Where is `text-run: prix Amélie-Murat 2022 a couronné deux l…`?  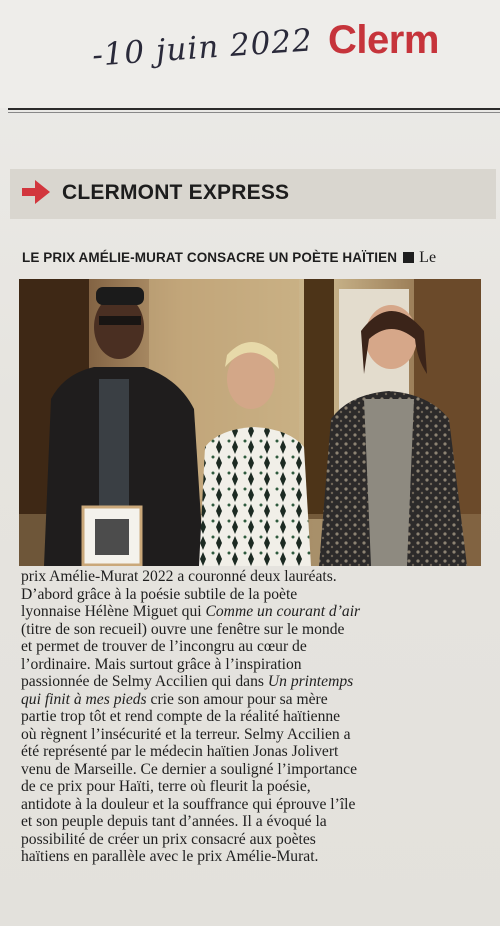 text-run: prix Amélie-Murat 2022 a couronné deux l… is located at coordinates (179, 576).